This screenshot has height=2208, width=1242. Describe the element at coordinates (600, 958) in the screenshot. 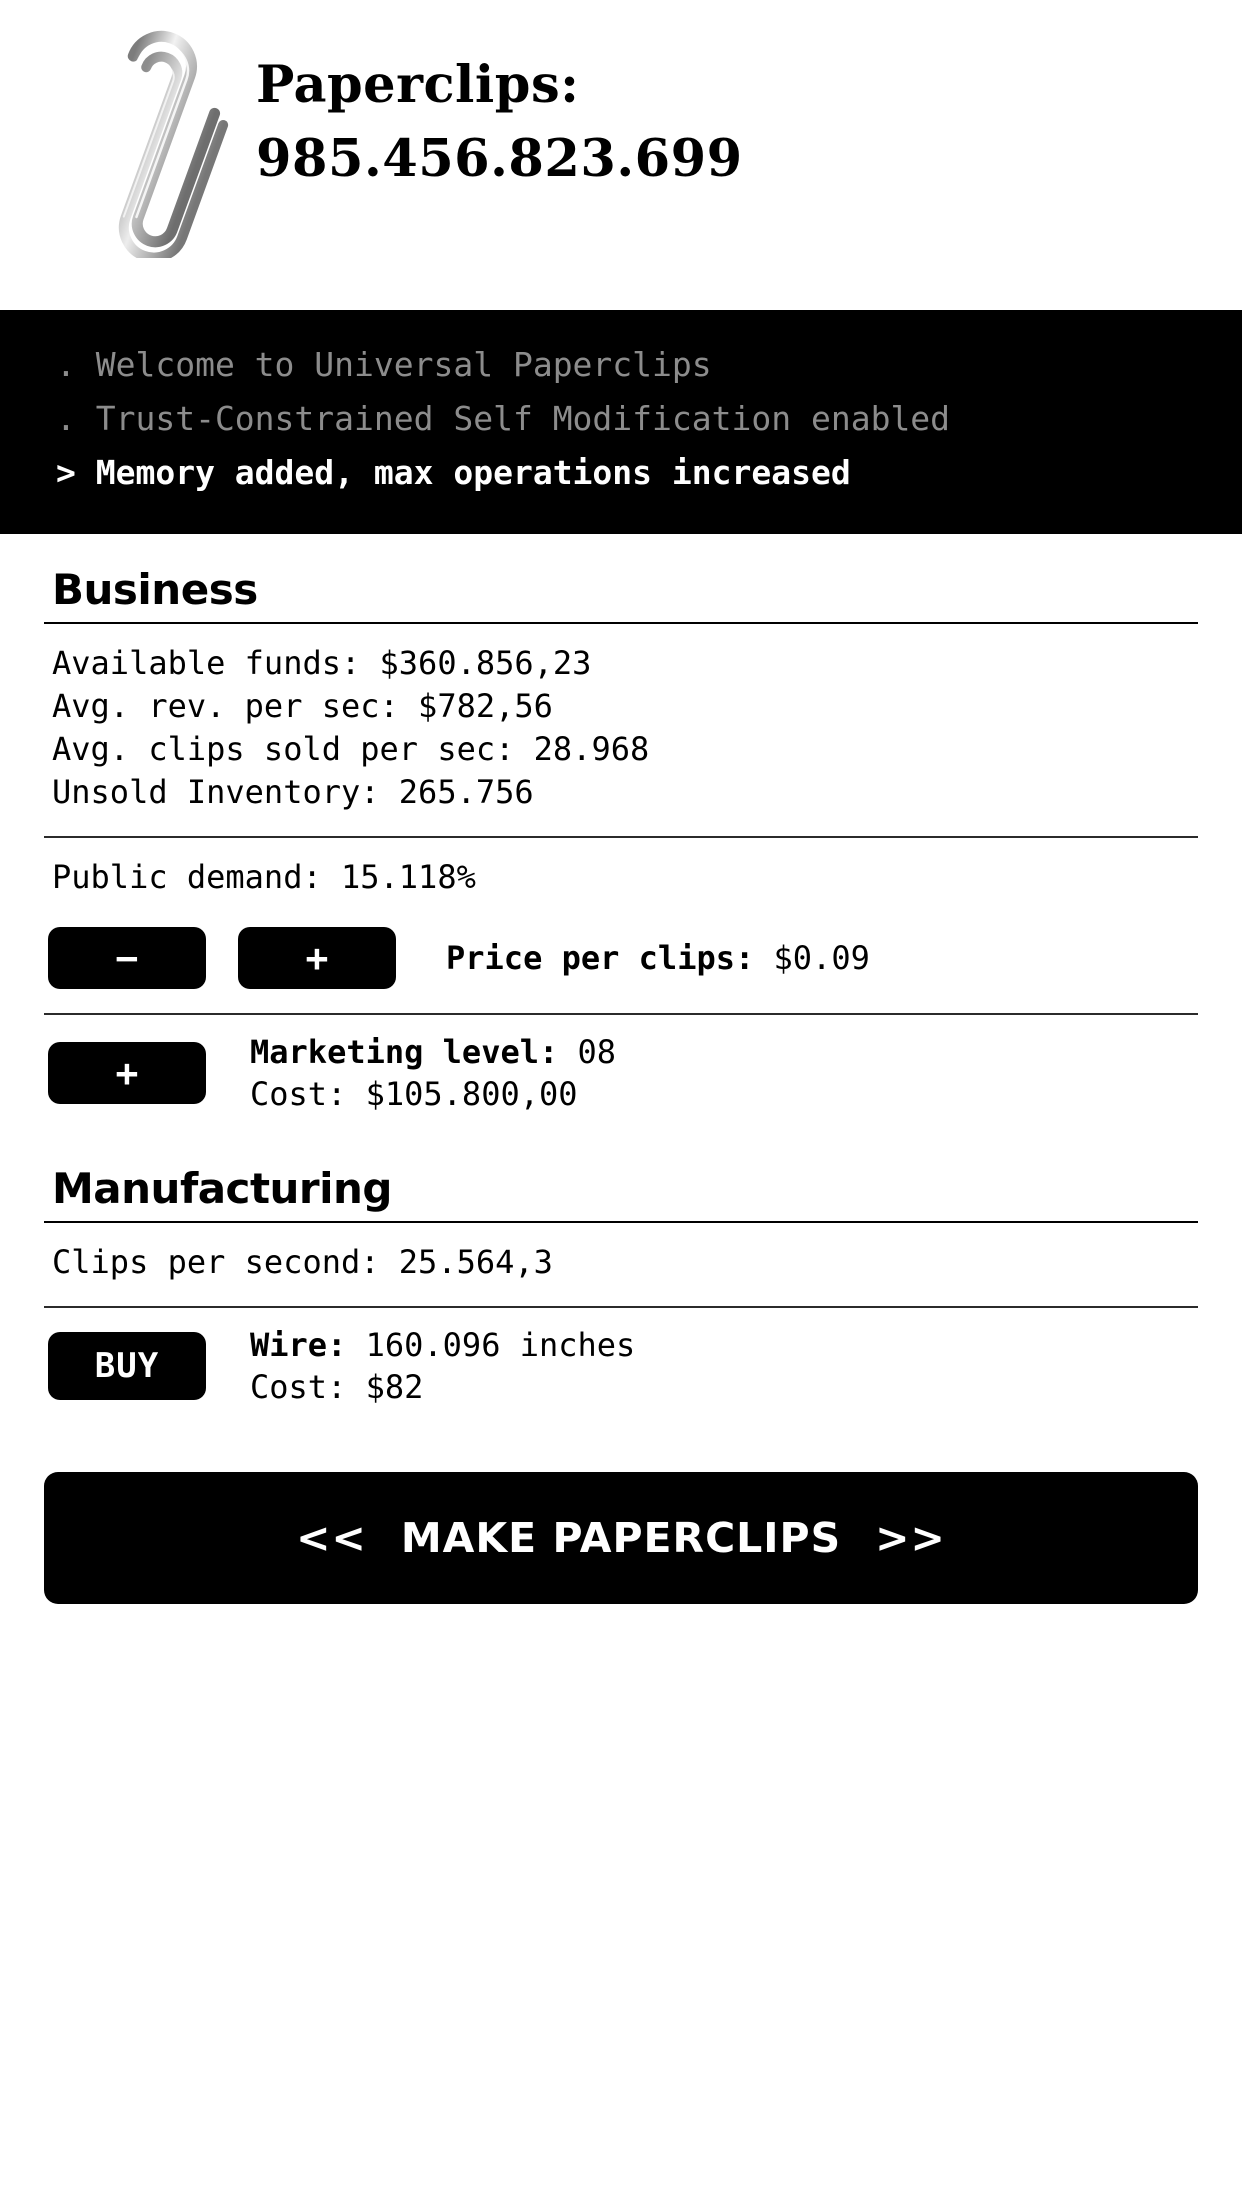

I see `price-per-clip-label: Price per clips:` at that location.